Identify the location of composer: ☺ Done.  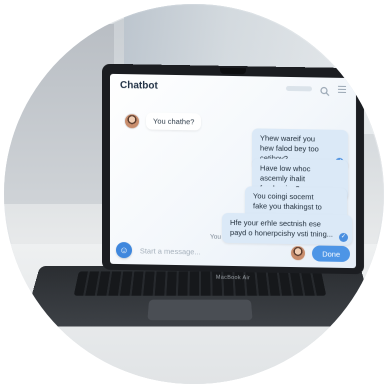
(233, 252).